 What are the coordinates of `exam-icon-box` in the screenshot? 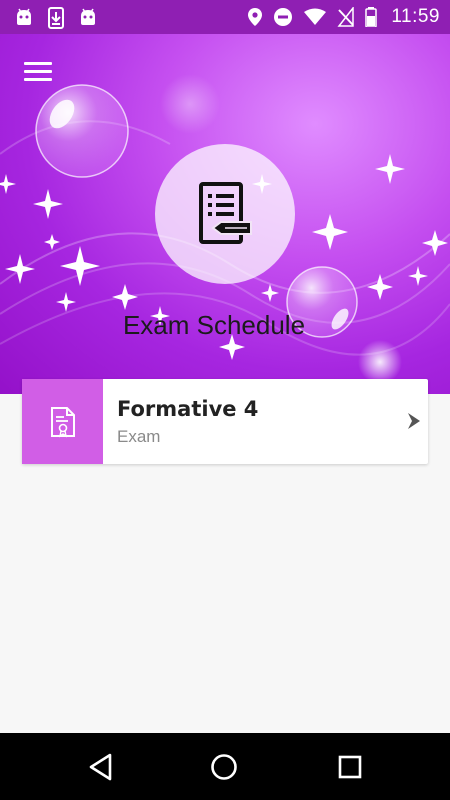 It's located at (62, 421).